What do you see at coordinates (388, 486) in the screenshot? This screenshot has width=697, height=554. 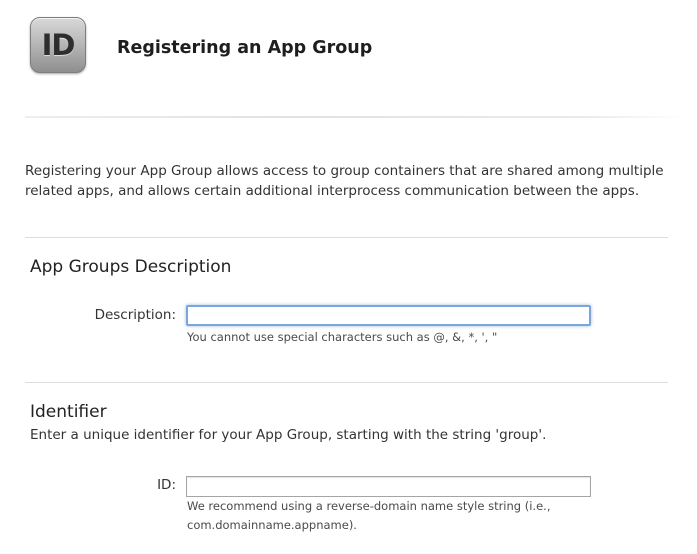 I see `id-input` at bounding box center [388, 486].